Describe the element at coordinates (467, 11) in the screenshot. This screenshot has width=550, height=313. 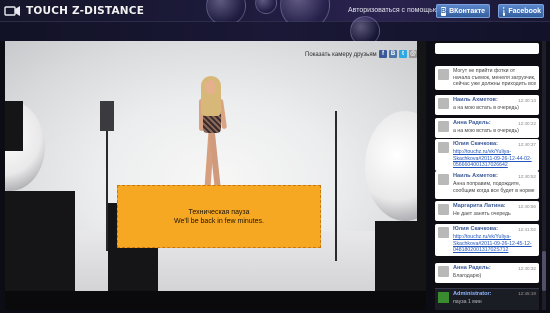
I see `vk-login-label: ВКонтакте` at that location.